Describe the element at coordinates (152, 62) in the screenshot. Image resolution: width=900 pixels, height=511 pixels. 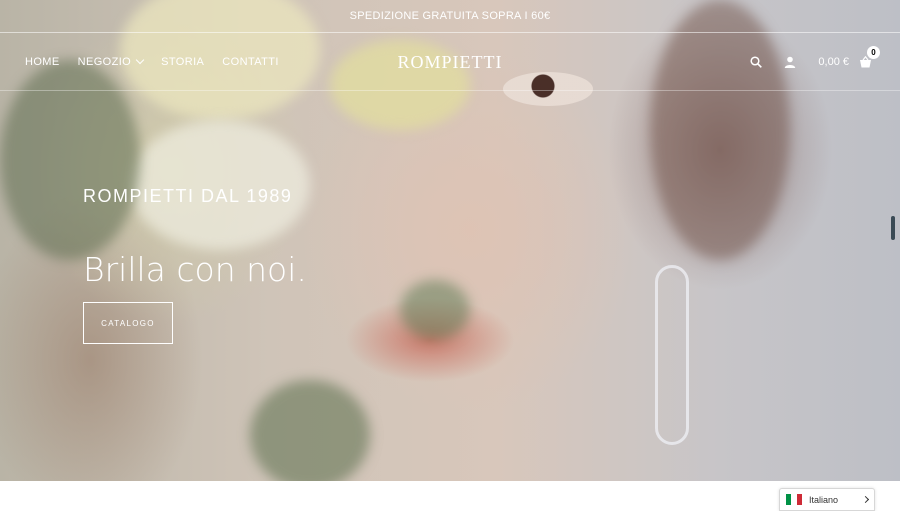
I see `main-nav: HOME NEGOZIO STORIA CONTATTI` at that location.